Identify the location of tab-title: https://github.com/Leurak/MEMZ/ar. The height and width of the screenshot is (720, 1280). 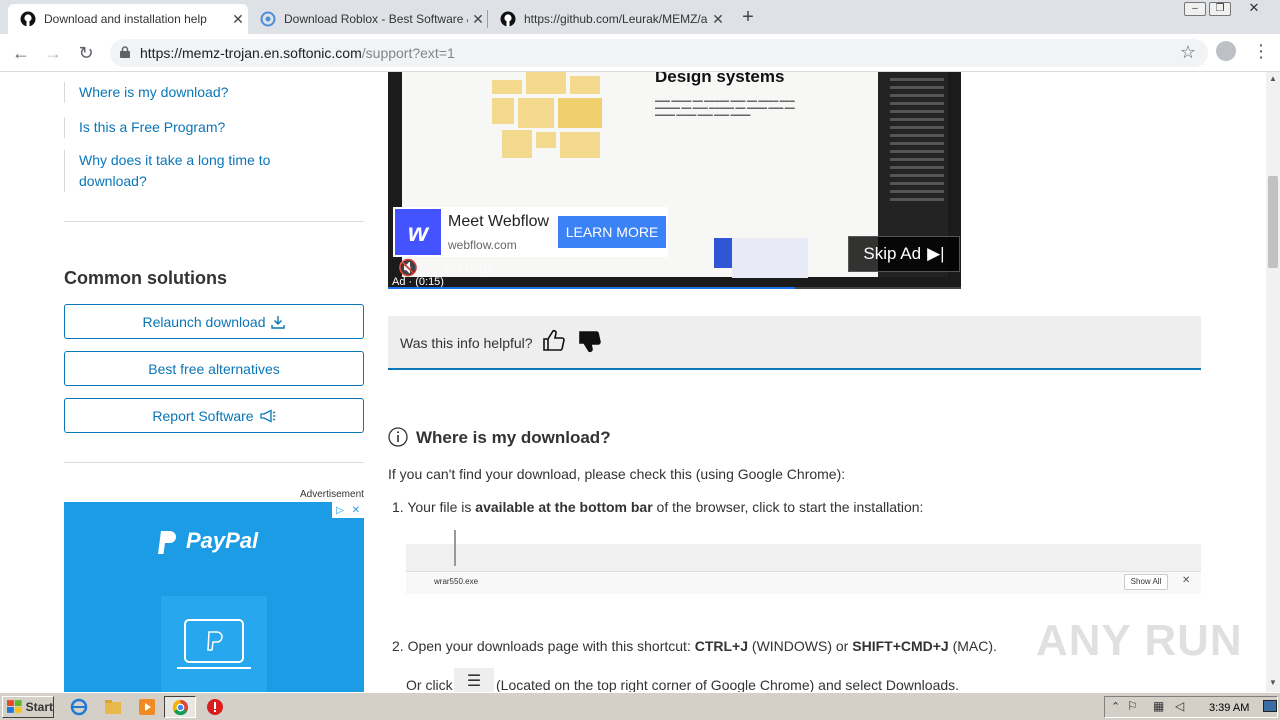
(616, 19).